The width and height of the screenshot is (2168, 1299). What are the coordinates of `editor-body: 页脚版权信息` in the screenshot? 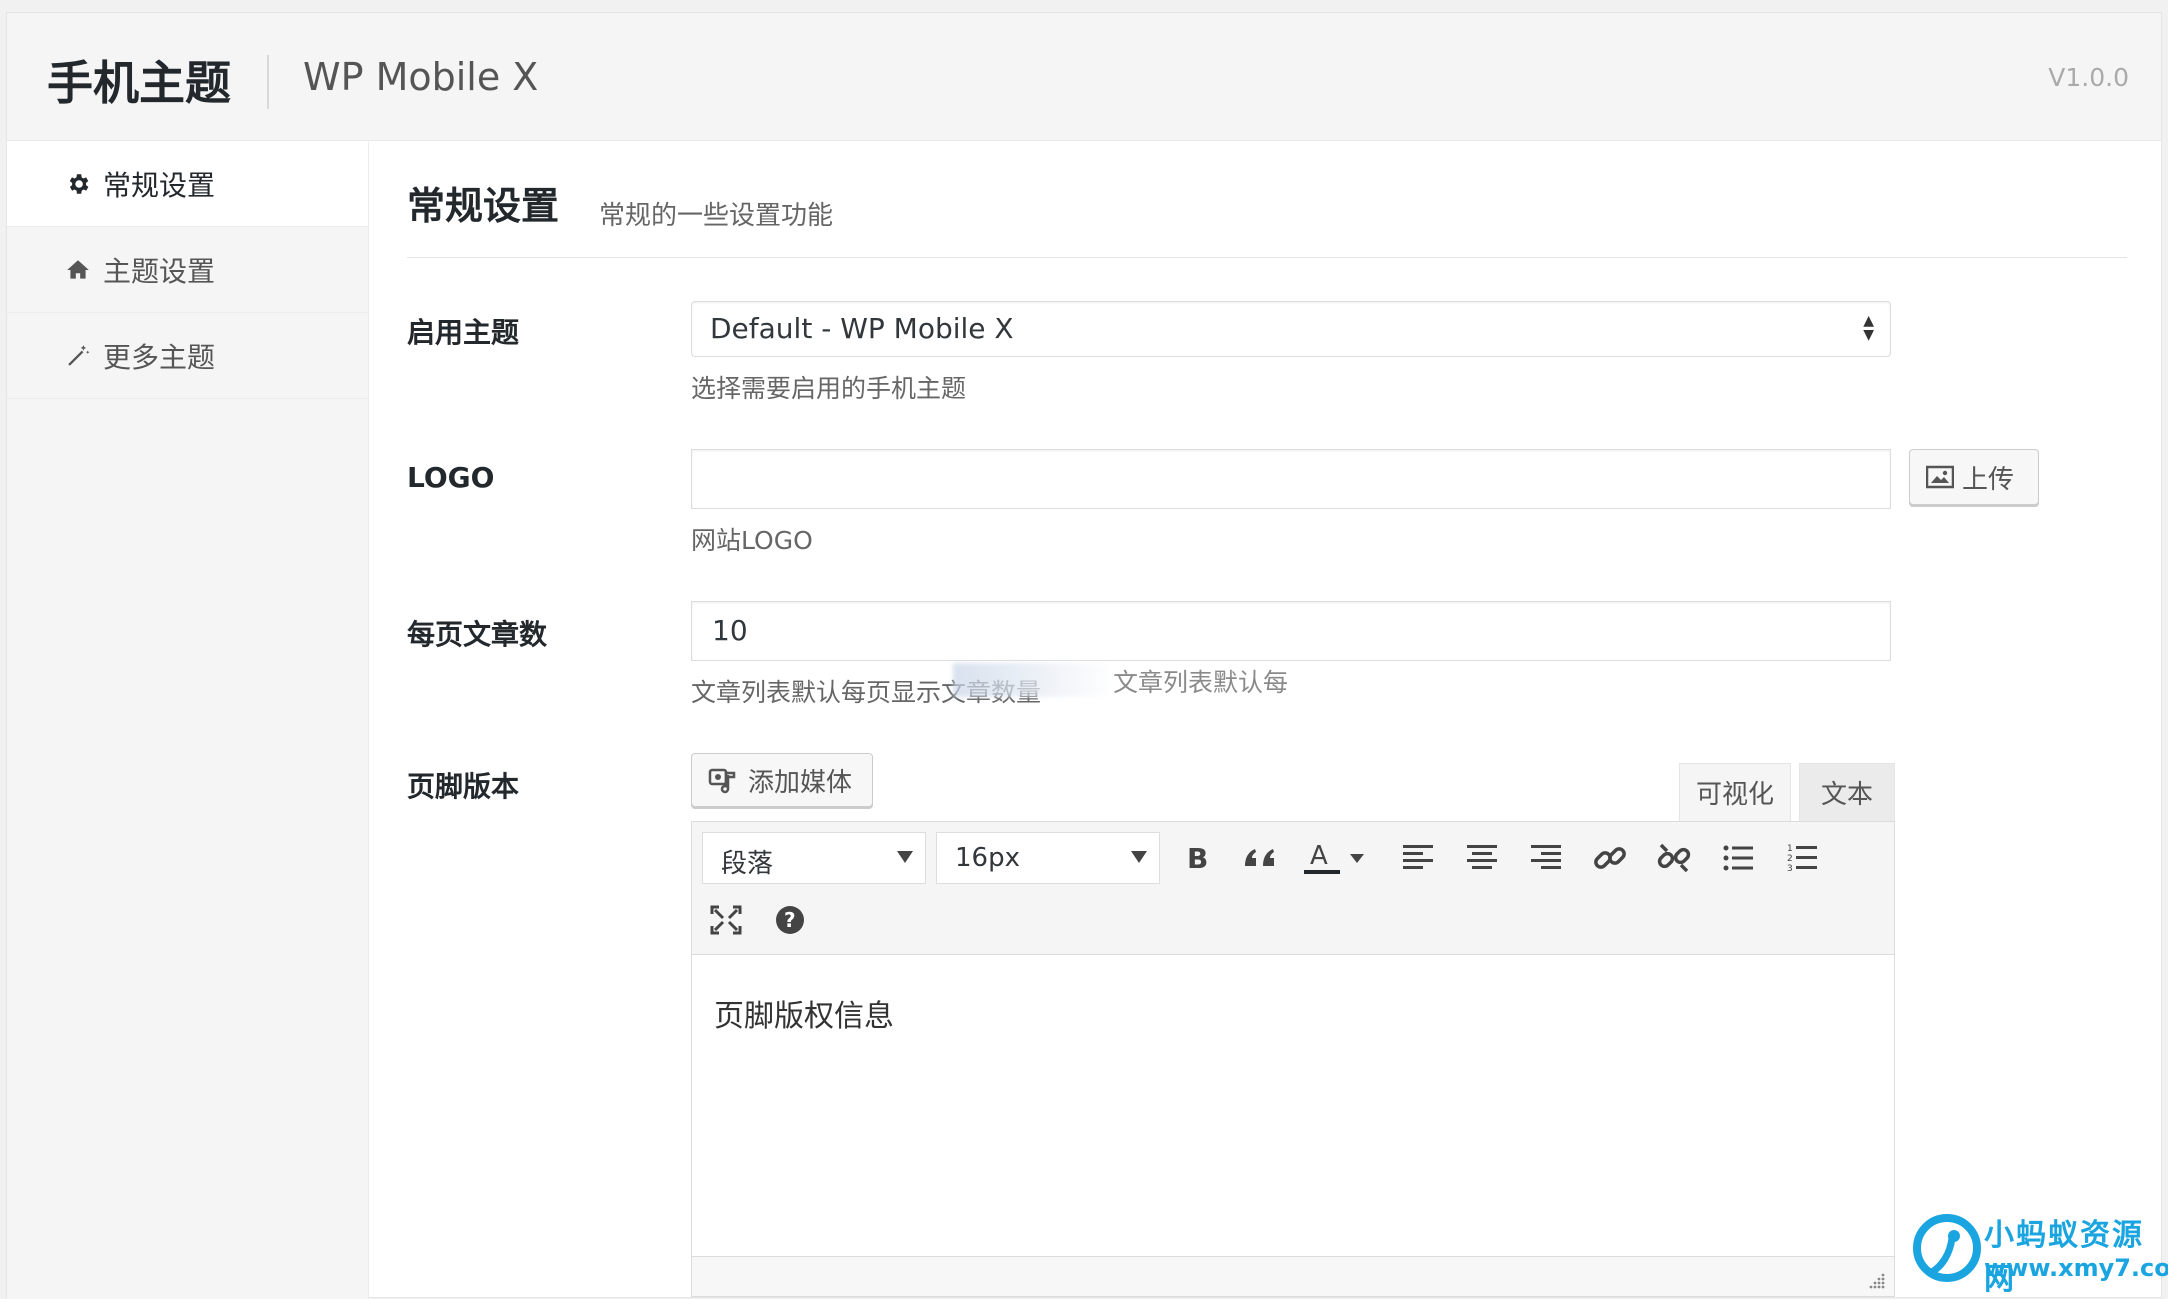 It's located at (1293, 1106).